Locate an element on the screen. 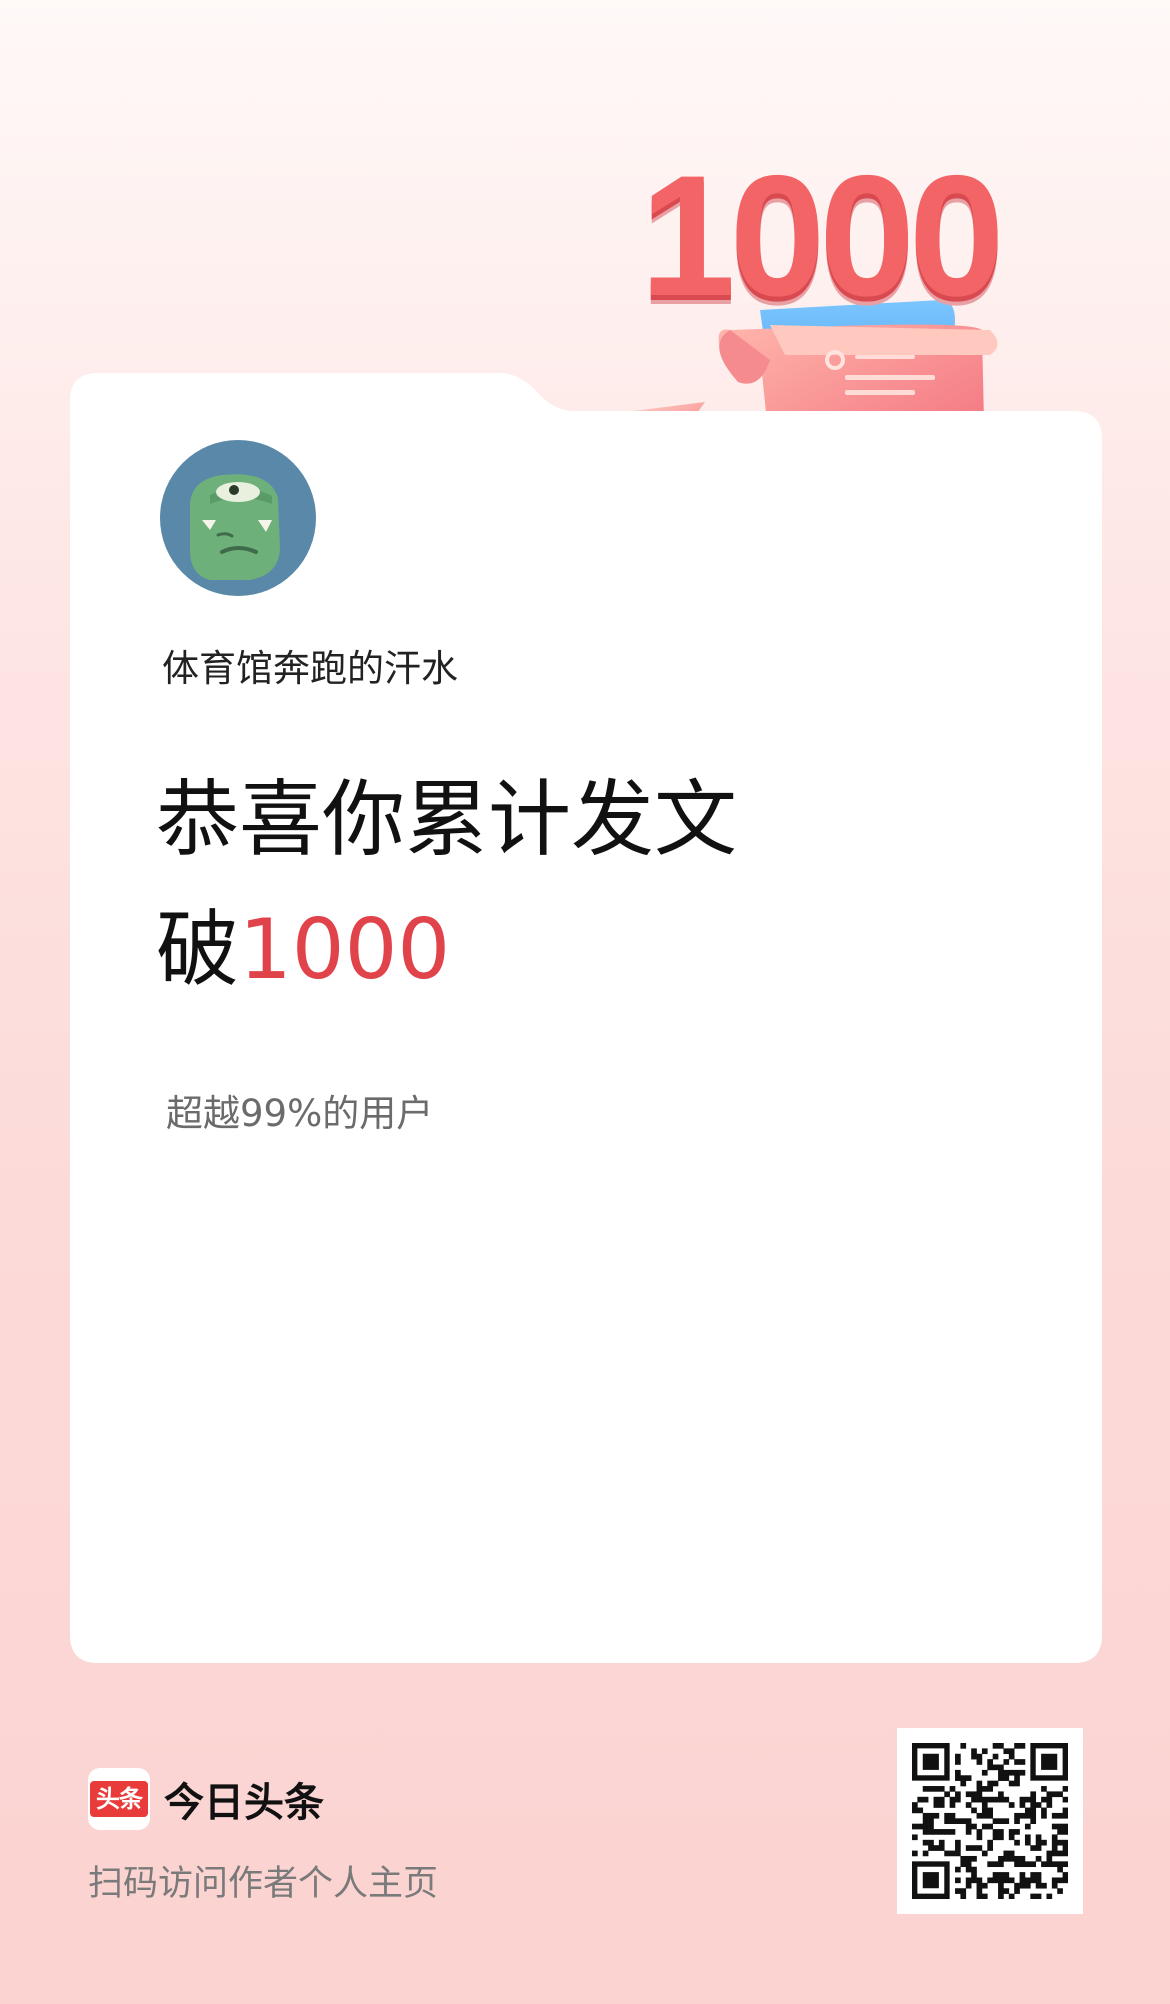 The width and height of the screenshot is (1170, 2004). qr-code-icon is located at coordinates (990, 1821).